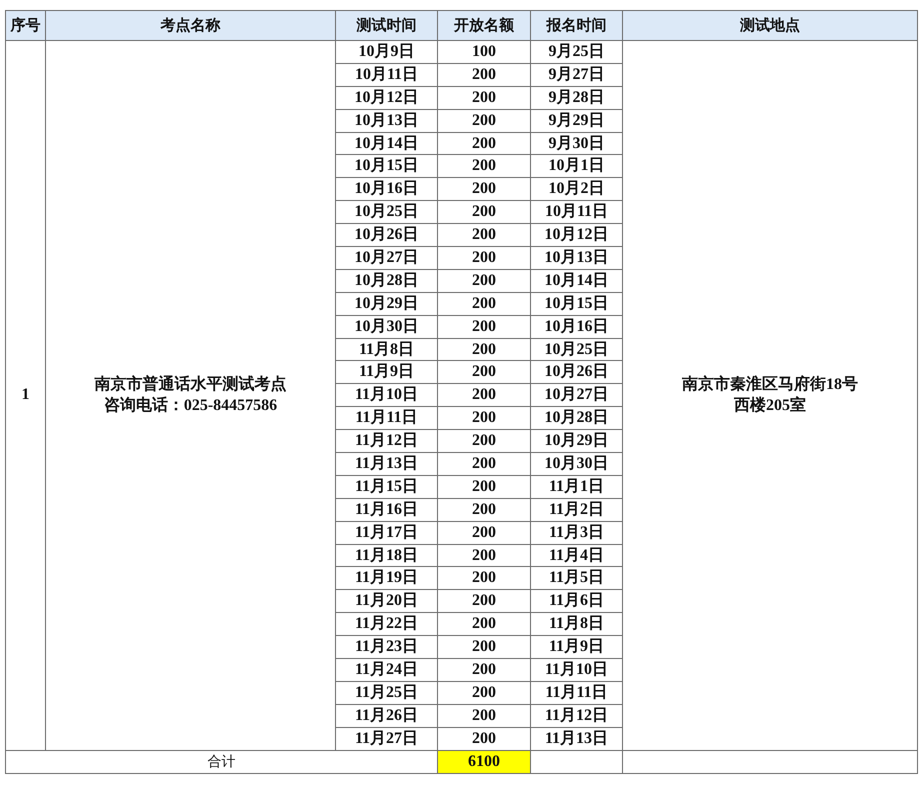 This screenshot has width=922, height=801. Describe the element at coordinates (770, 405) in the screenshot. I see `address-line: 西楼205室` at that location.